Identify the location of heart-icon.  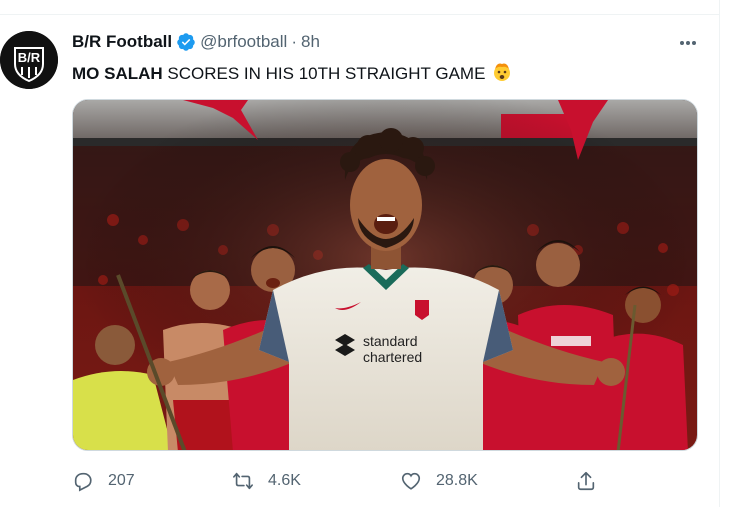
(411, 481).